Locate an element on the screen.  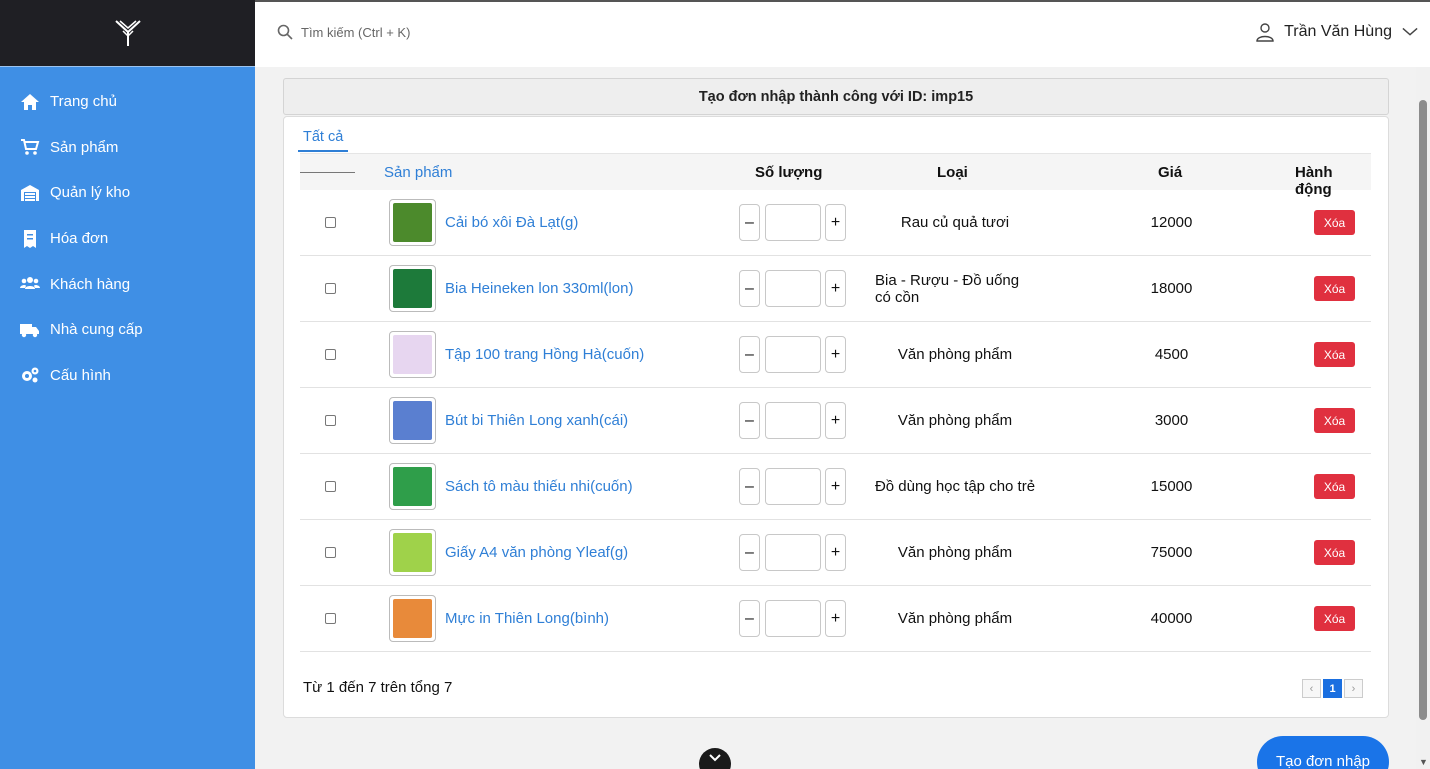
topbar: Tìm kiếm (Ctrl + K) Trần Văn Hùng is located at coordinates (842, 33).